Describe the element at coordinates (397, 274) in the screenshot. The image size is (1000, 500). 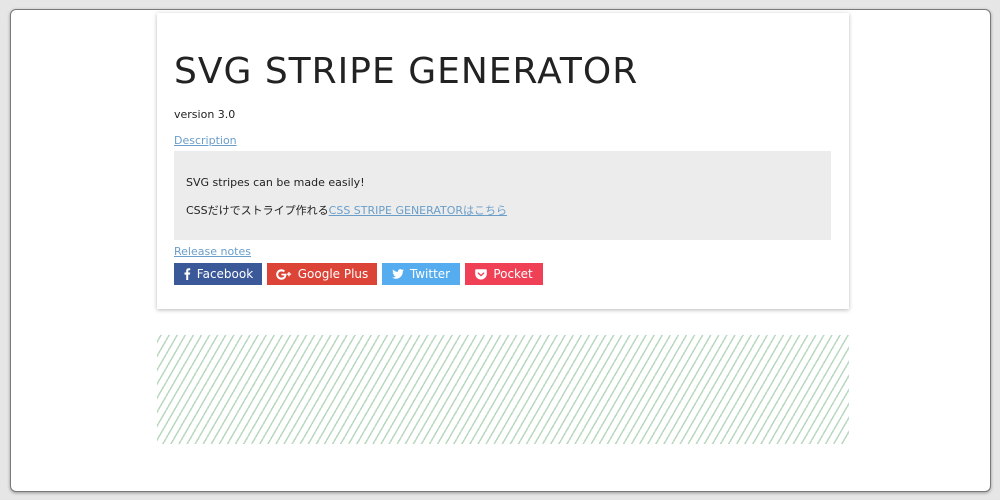
I see `twitter-icon` at that location.